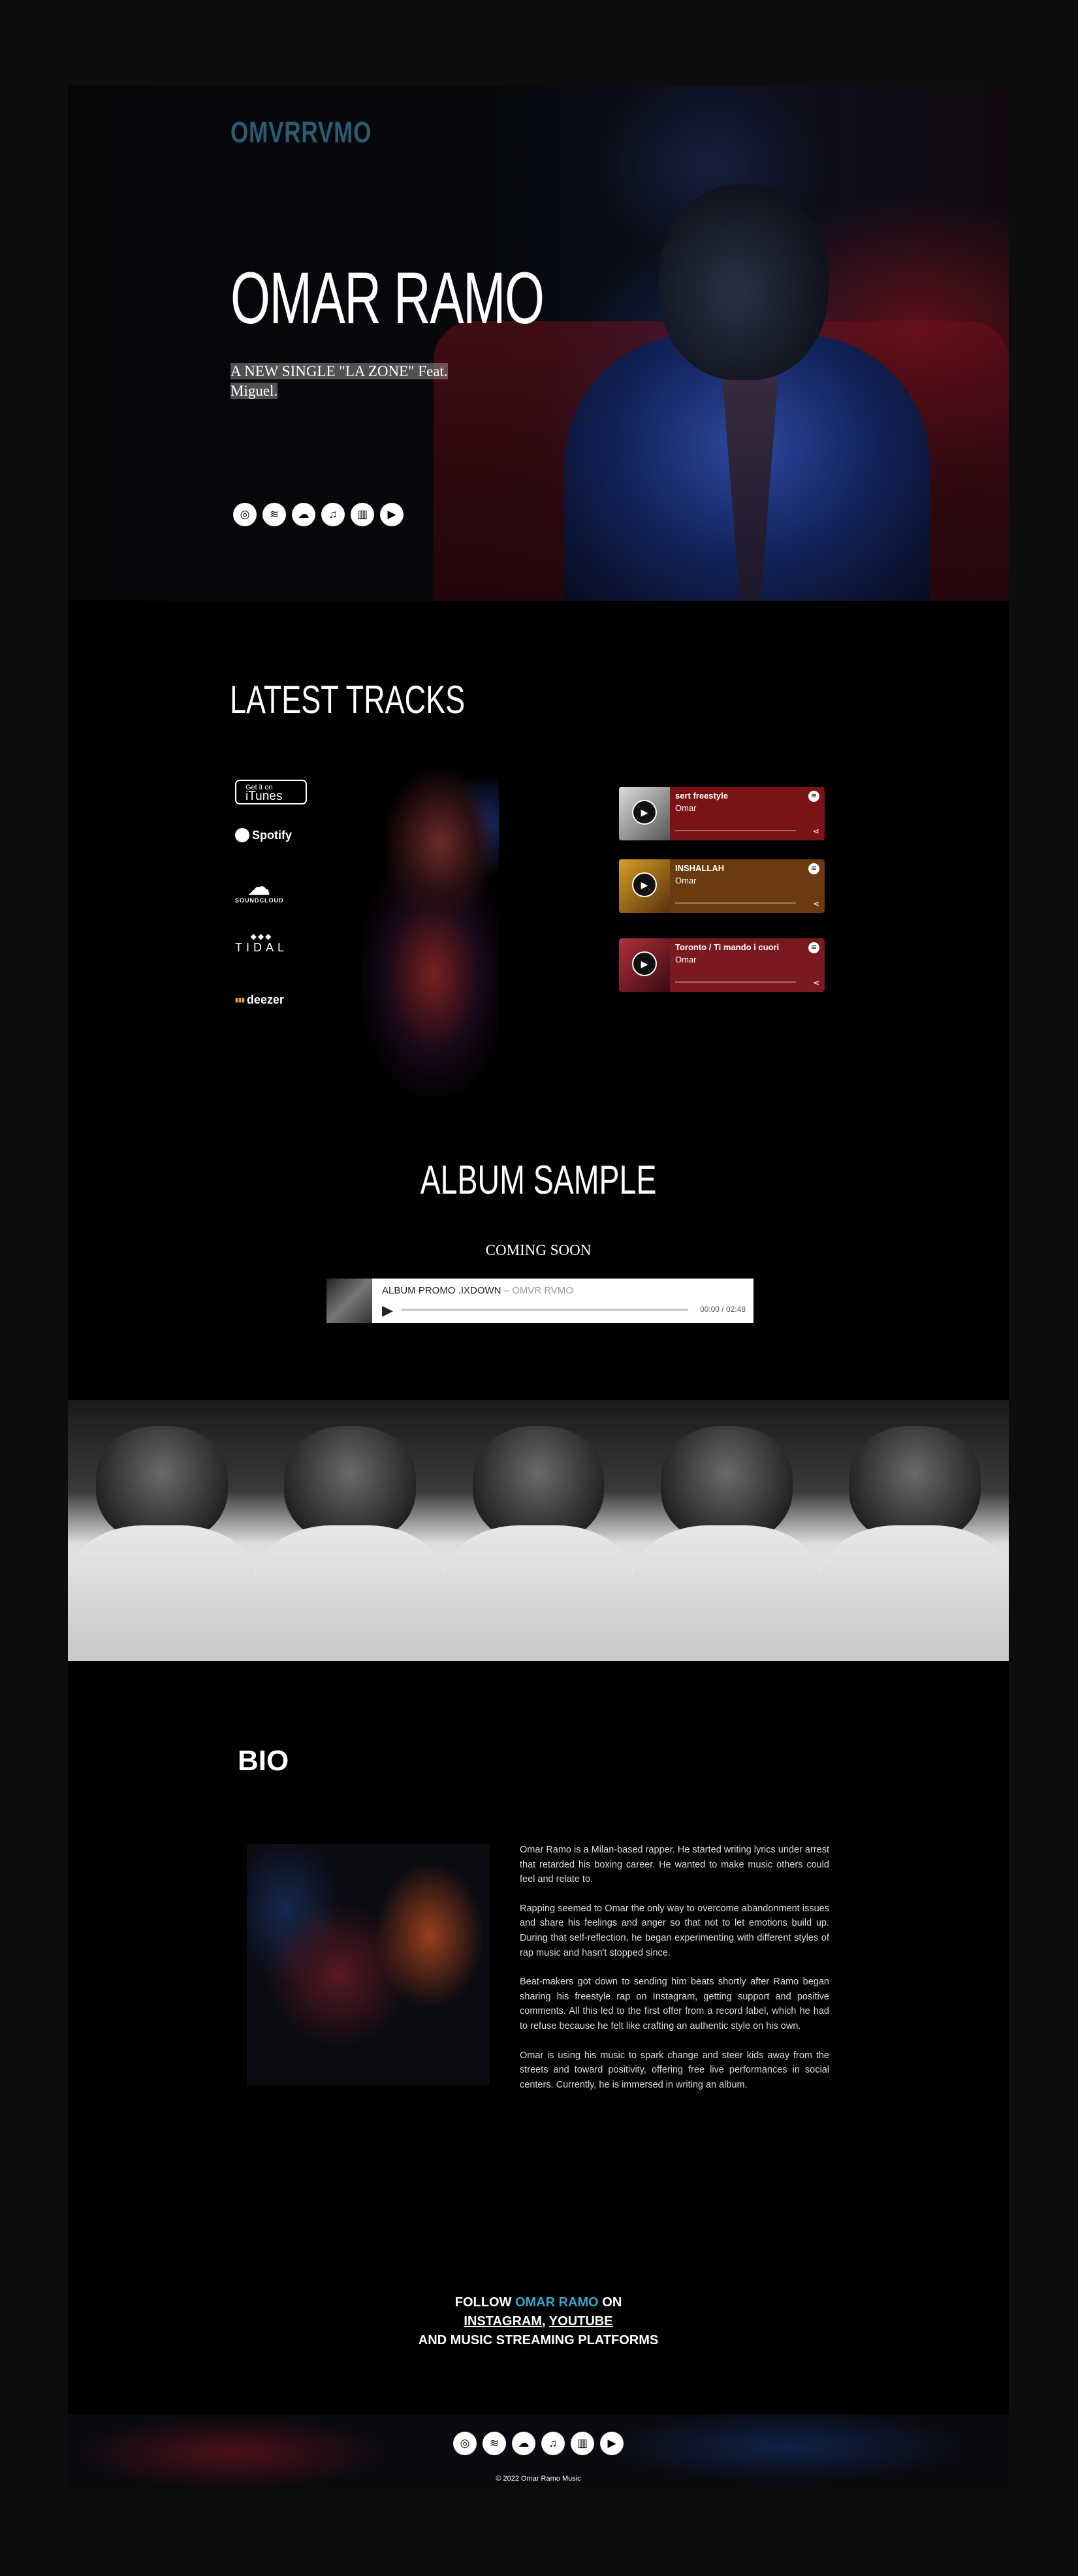 The image size is (1078, 2576). Describe the element at coordinates (272, 835) in the screenshot. I see `spotify-label: Spotify` at that location.